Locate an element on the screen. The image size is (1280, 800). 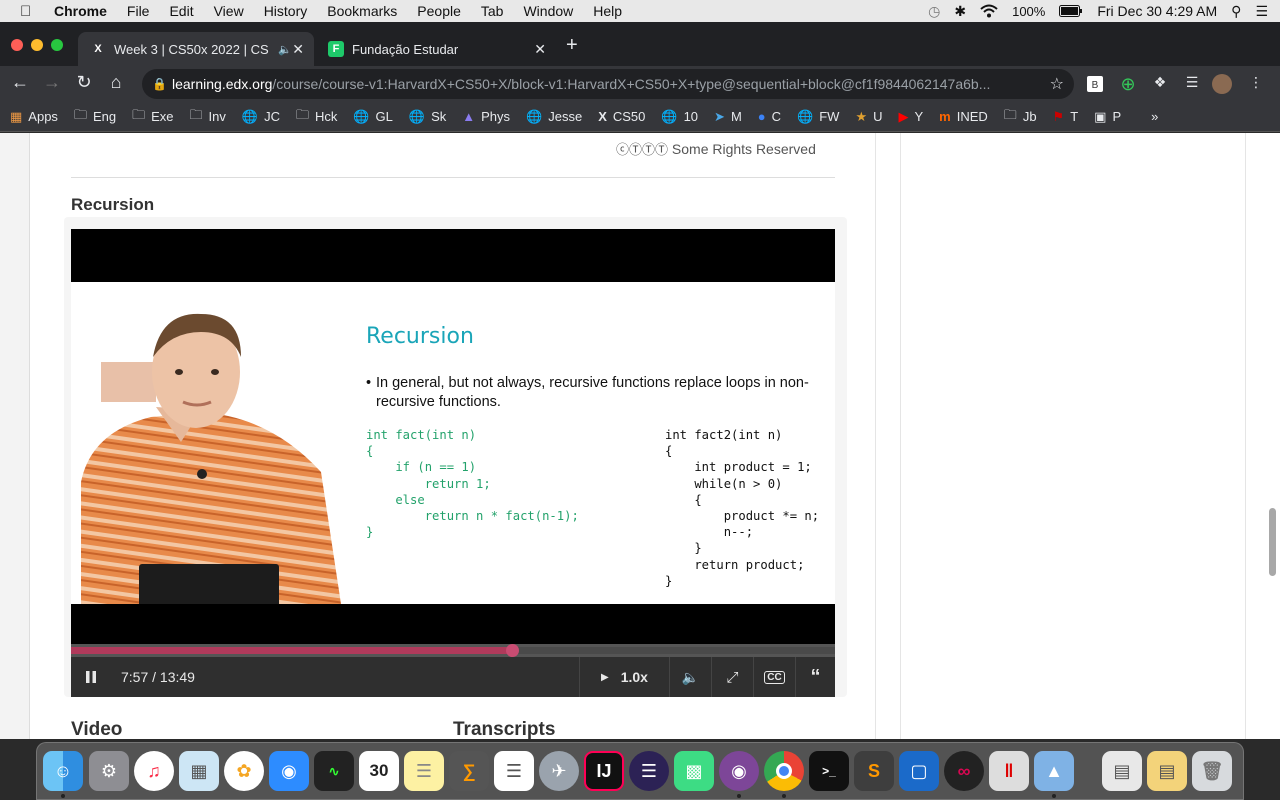
close-window-button is located at coordinates (17, 45).